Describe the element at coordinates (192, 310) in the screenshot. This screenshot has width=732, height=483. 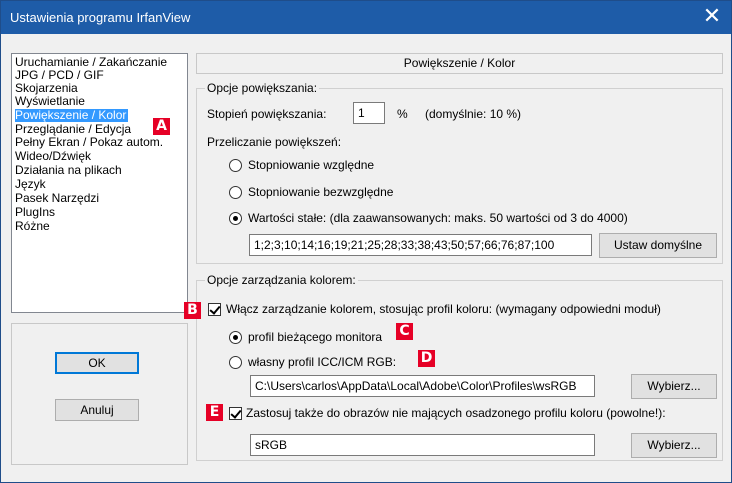
I see `marker-b: B` at that location.